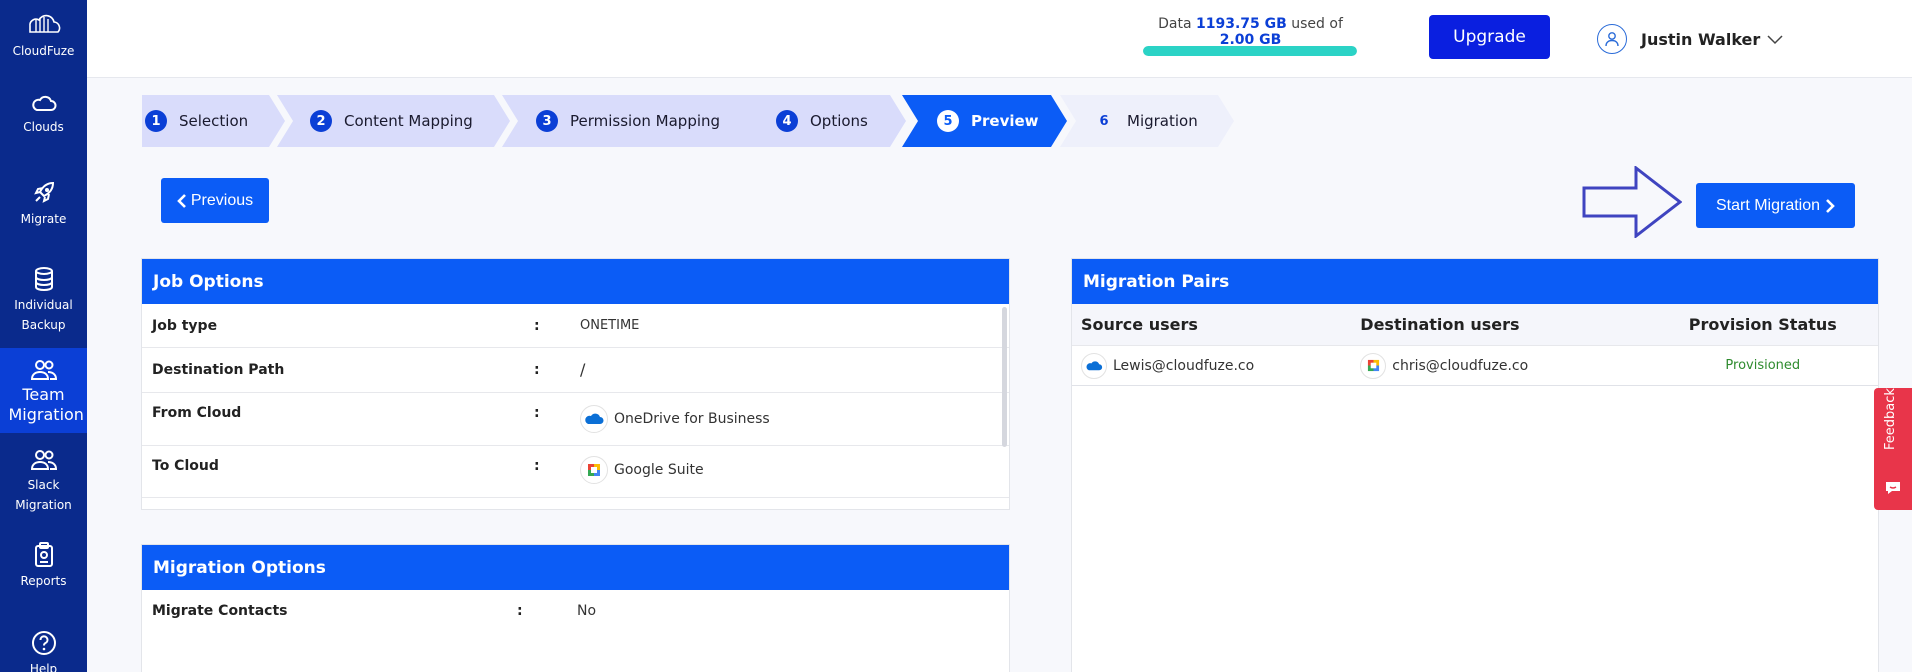 This screenshot has height=672, width=1912. What do you see at coordinates (43, 219) in the screenshot?
I see `sidebar-item-label: Migrate` at bounding box center [43, 219].